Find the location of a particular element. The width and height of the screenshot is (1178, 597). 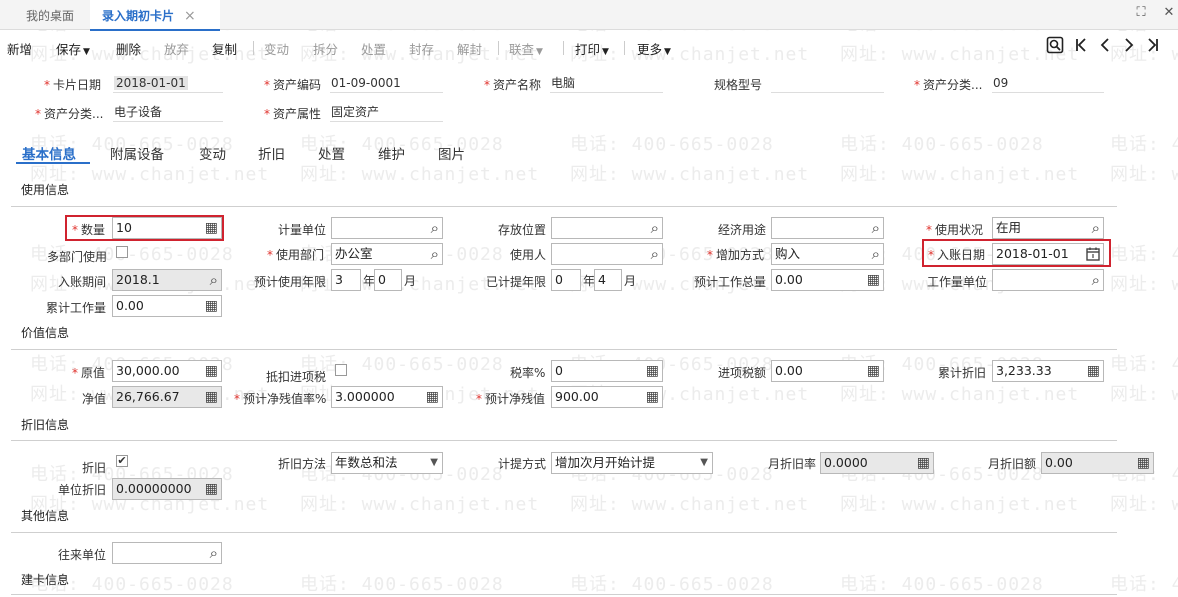

unit-dep-label: 单位折旧 is located at coordinates (82, 490).